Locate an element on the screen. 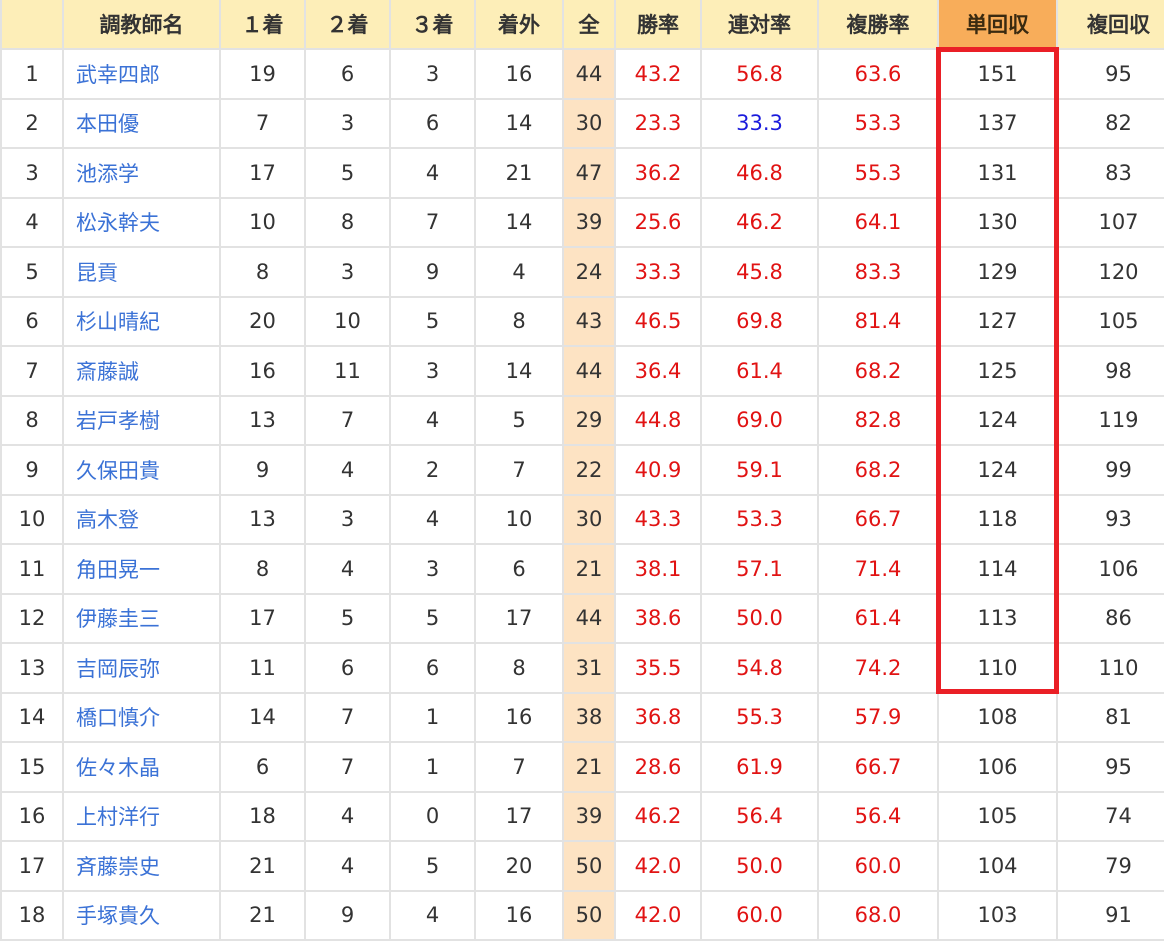  show-return-cell: 91 is located at coordinates (1110, 915).